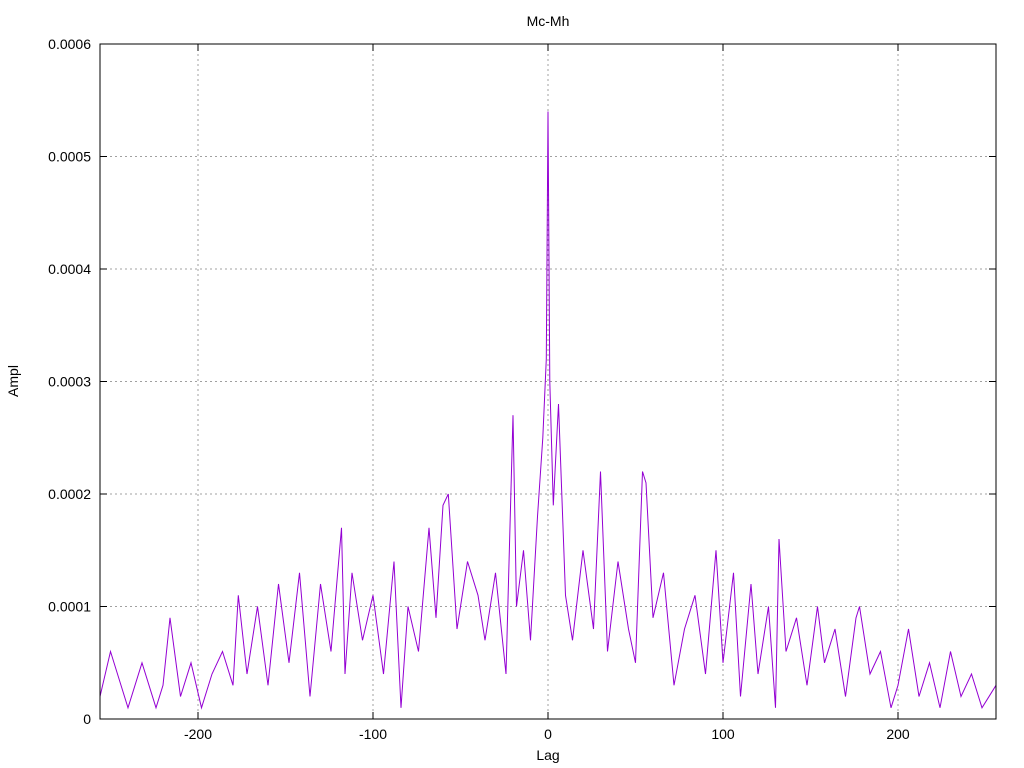 This screenshot has height=768, width=1024. What do you see at coordinates (548, 734) in the screenshot?
I see `x-tick-label: 0` at bounding box center [548, 734].